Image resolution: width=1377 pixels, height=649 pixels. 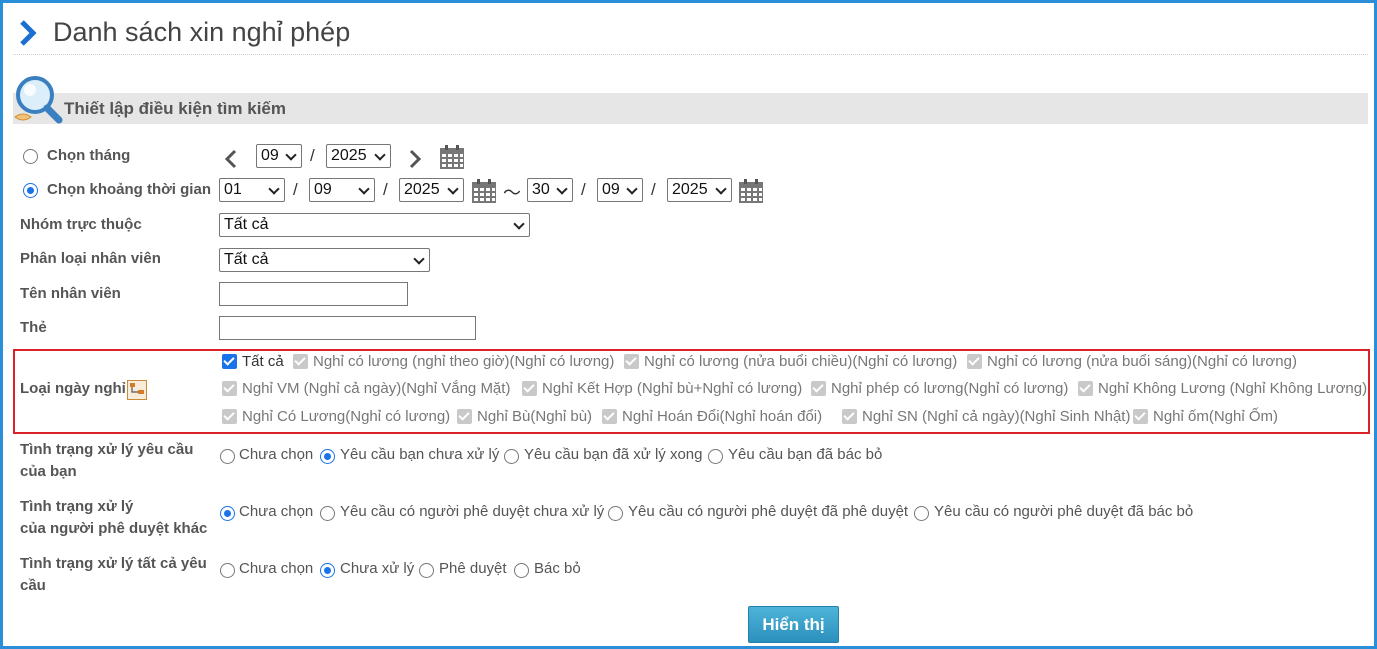 What do you see at coordinates (324, 260) in the screenshot?
I see `employee-type-select: Tất cả` at bounding box center [324, 260].